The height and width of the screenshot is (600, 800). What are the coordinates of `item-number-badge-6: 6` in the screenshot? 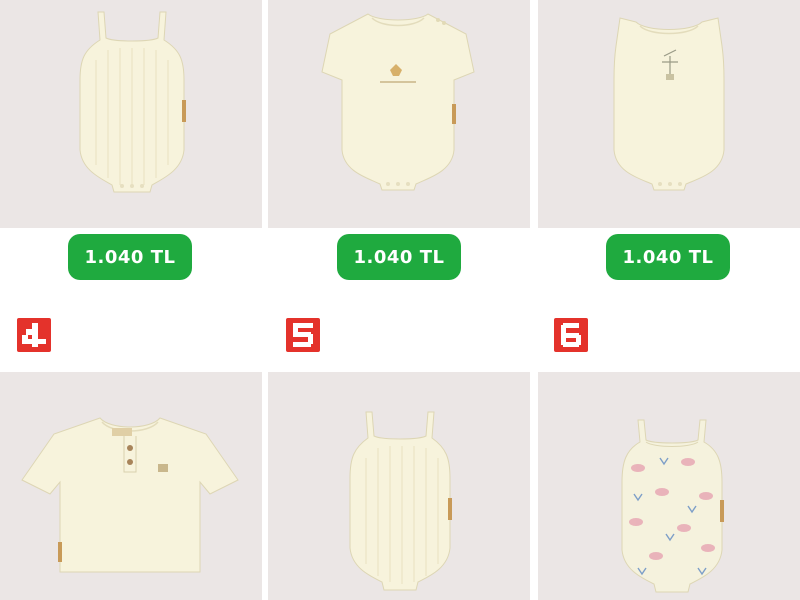 It's located at (571, 335).